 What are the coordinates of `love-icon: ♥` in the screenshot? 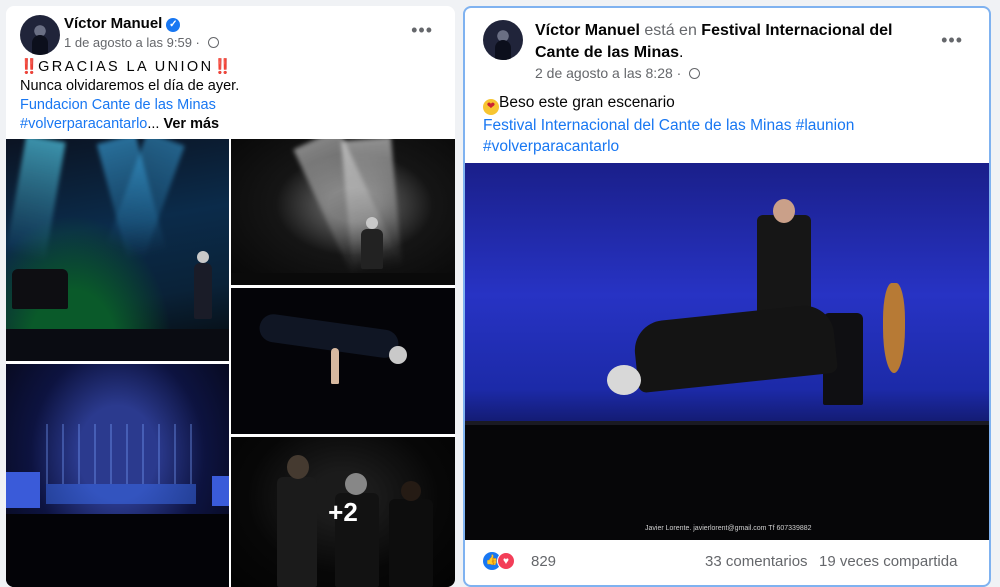 It's located at (506, 561).